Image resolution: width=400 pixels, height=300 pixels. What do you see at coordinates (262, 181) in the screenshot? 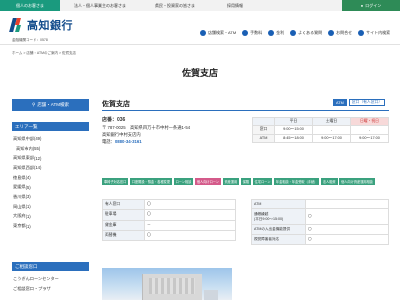
I see `service-badge: 住宅ローン` at bounding box center [262, 181].